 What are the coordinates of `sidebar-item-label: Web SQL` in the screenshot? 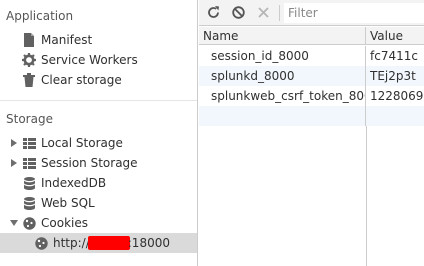 It's located at (68, 203).